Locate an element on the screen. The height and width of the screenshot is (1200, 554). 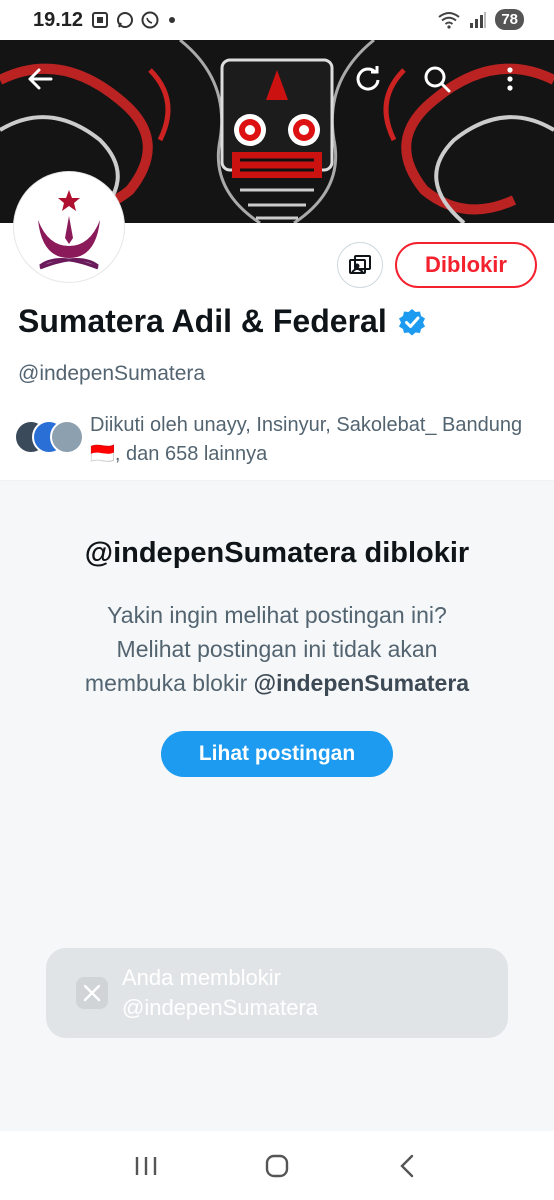
blocked-toast: Anda memblokir @indepenSumatera is located at coordinates (277, 993).